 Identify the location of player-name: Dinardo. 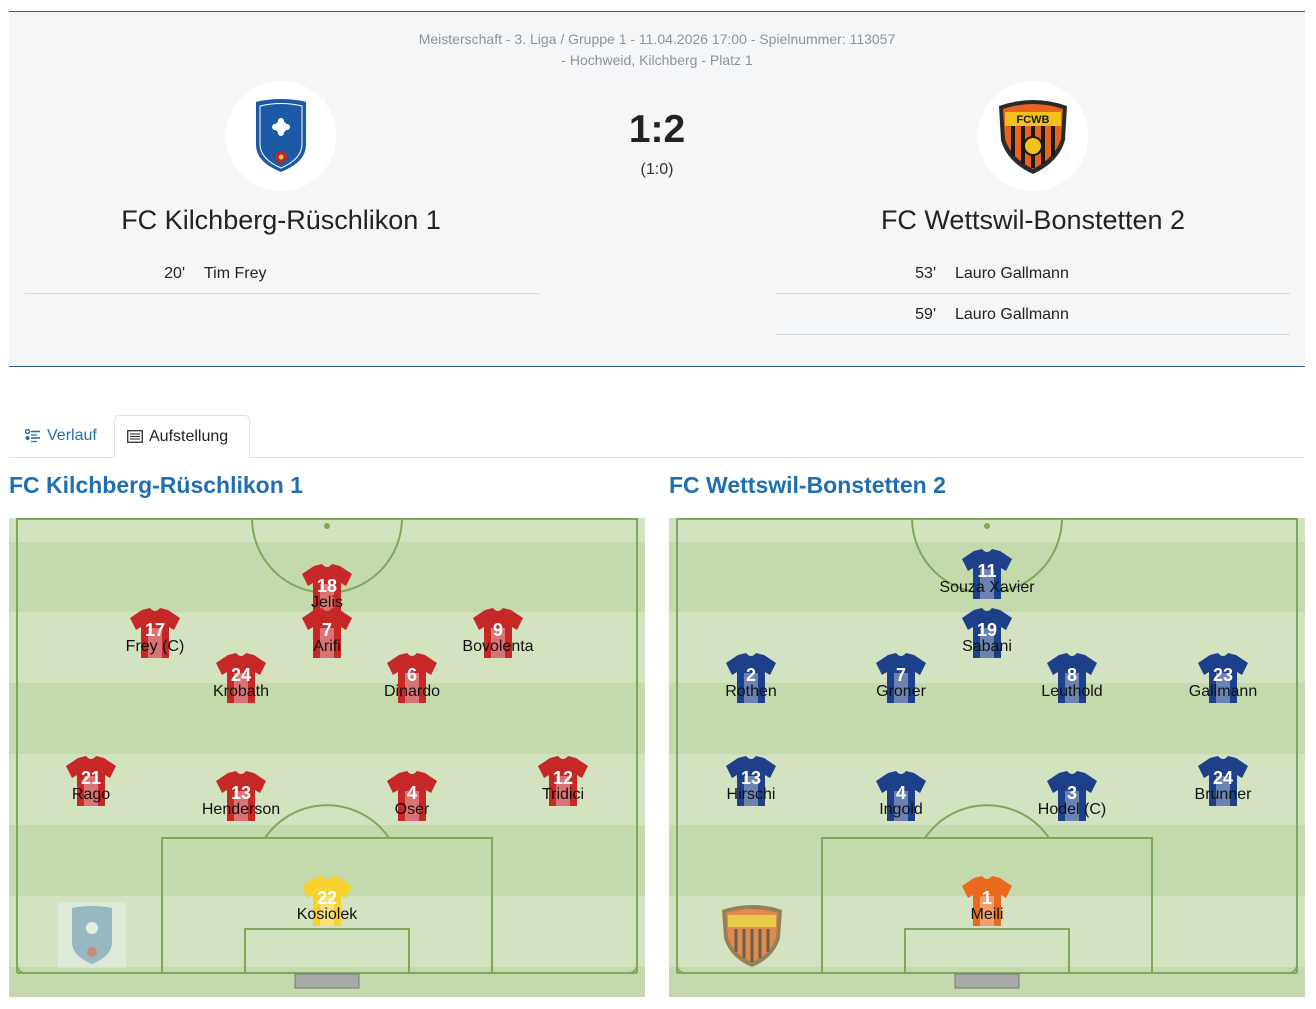
(412, 691).